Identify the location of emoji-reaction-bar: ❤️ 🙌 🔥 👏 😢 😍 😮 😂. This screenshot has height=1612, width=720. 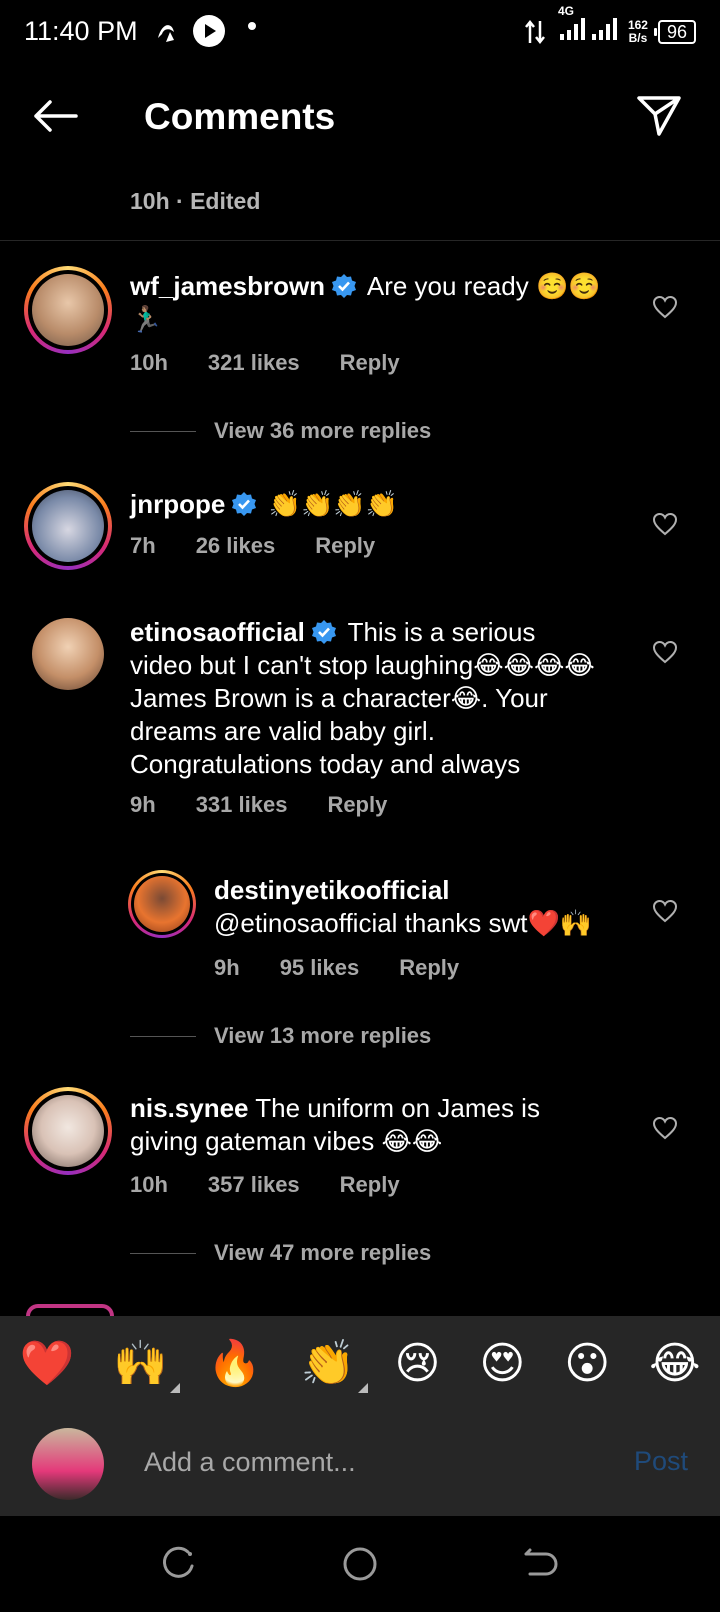
(360, 1363).